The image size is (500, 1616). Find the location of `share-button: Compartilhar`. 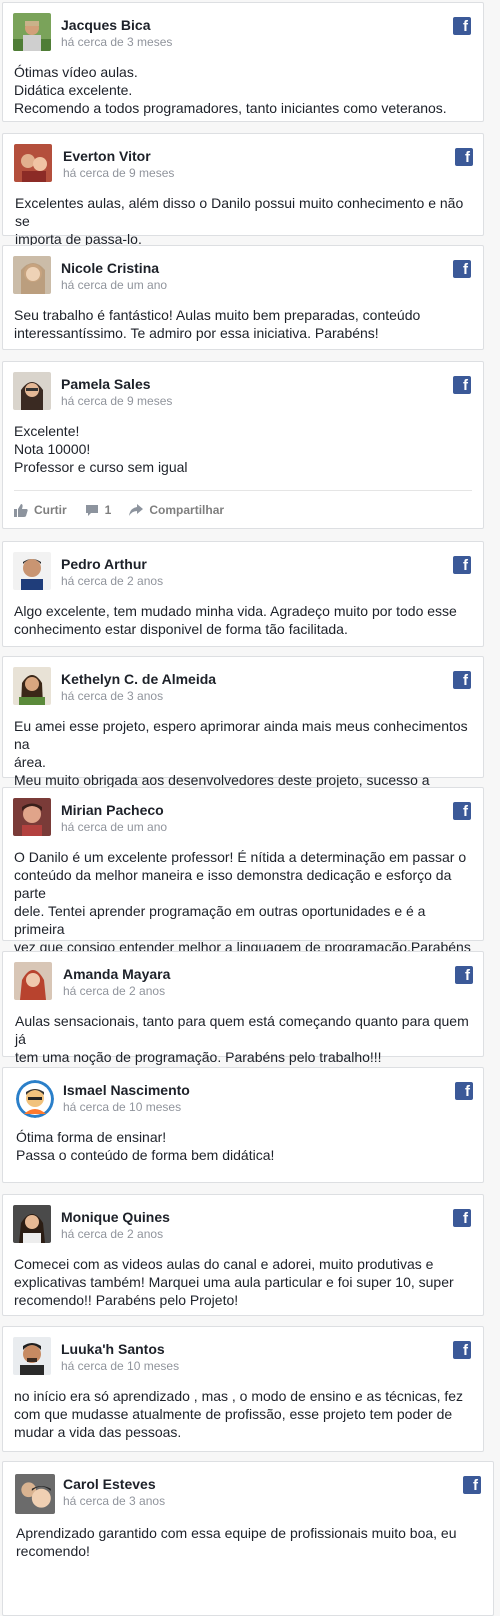

share-button: Compartilhar is located at coordinates (176, 510).